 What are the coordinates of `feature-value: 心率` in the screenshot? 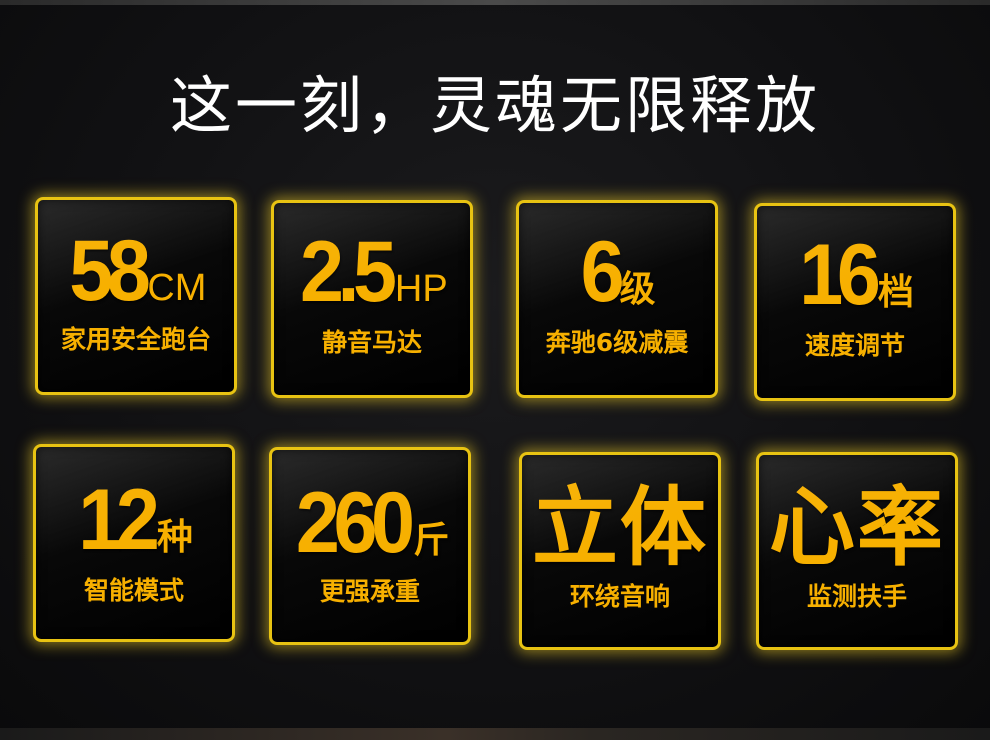 It's located at (857, 528).